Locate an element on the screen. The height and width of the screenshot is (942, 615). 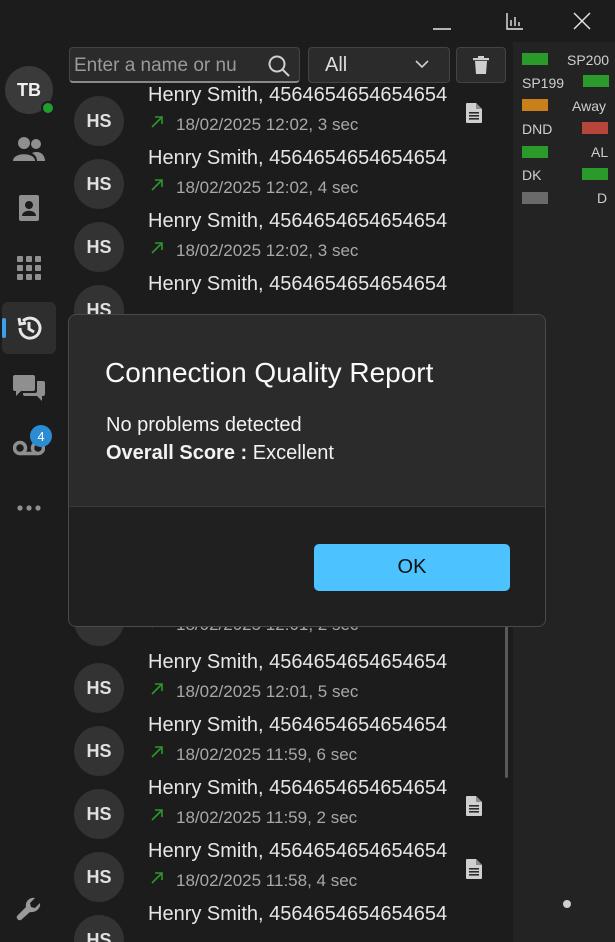
score-value: Excellent is located at coordinates (293, 453).